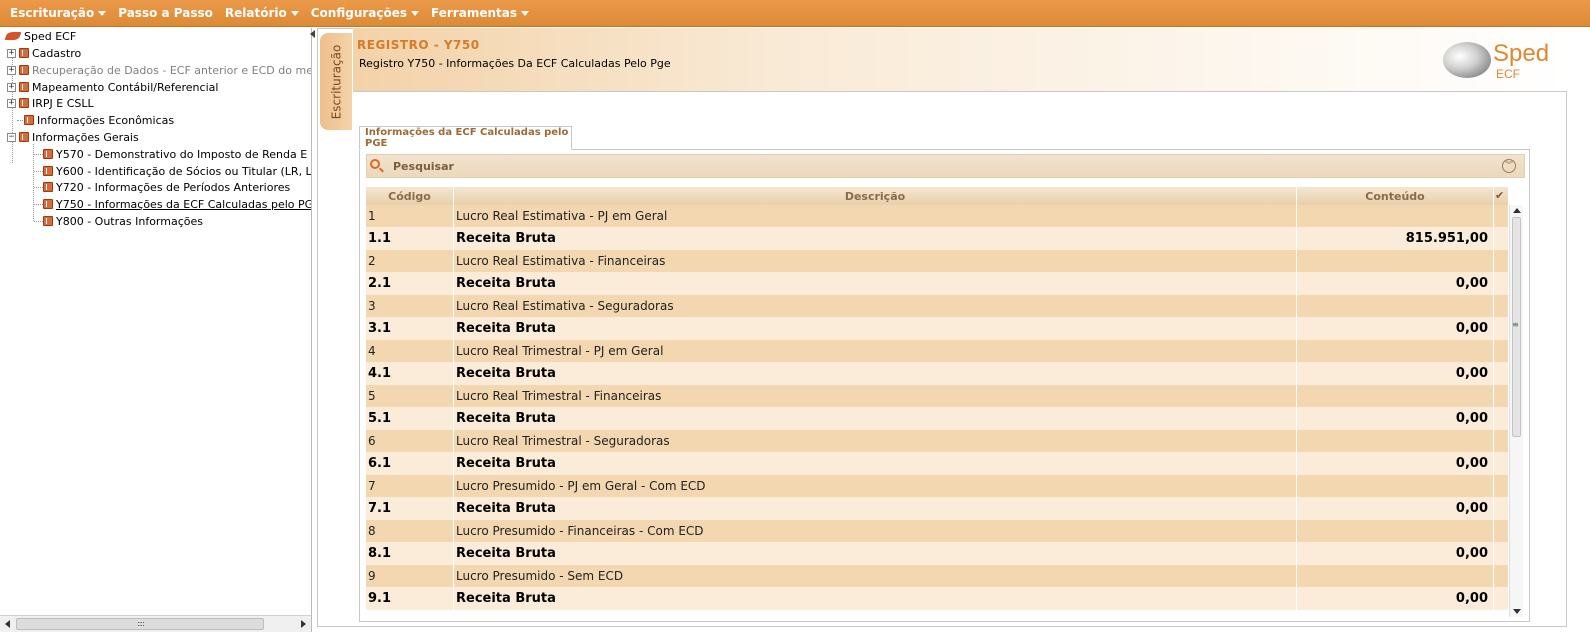  I want to click on tab-informacoes-ecf: Informações da ECF Calculadas pelo PGE, so click(465, 138).